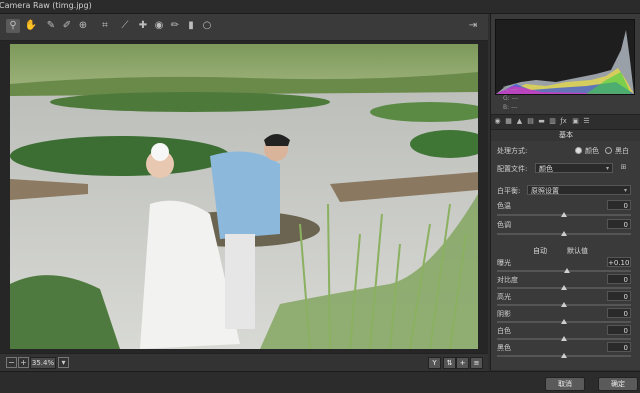  I want to click on treatment-color-radio, so click(578, 150).